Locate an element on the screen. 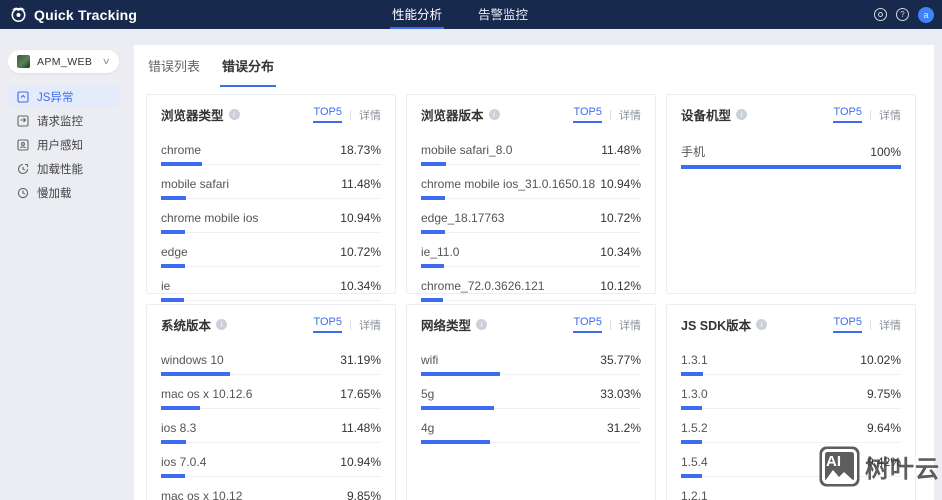 The width and height of the screenshot is (942, 500). metric-row: 1.3.0 9.75% is located at coordinates (791, 393).